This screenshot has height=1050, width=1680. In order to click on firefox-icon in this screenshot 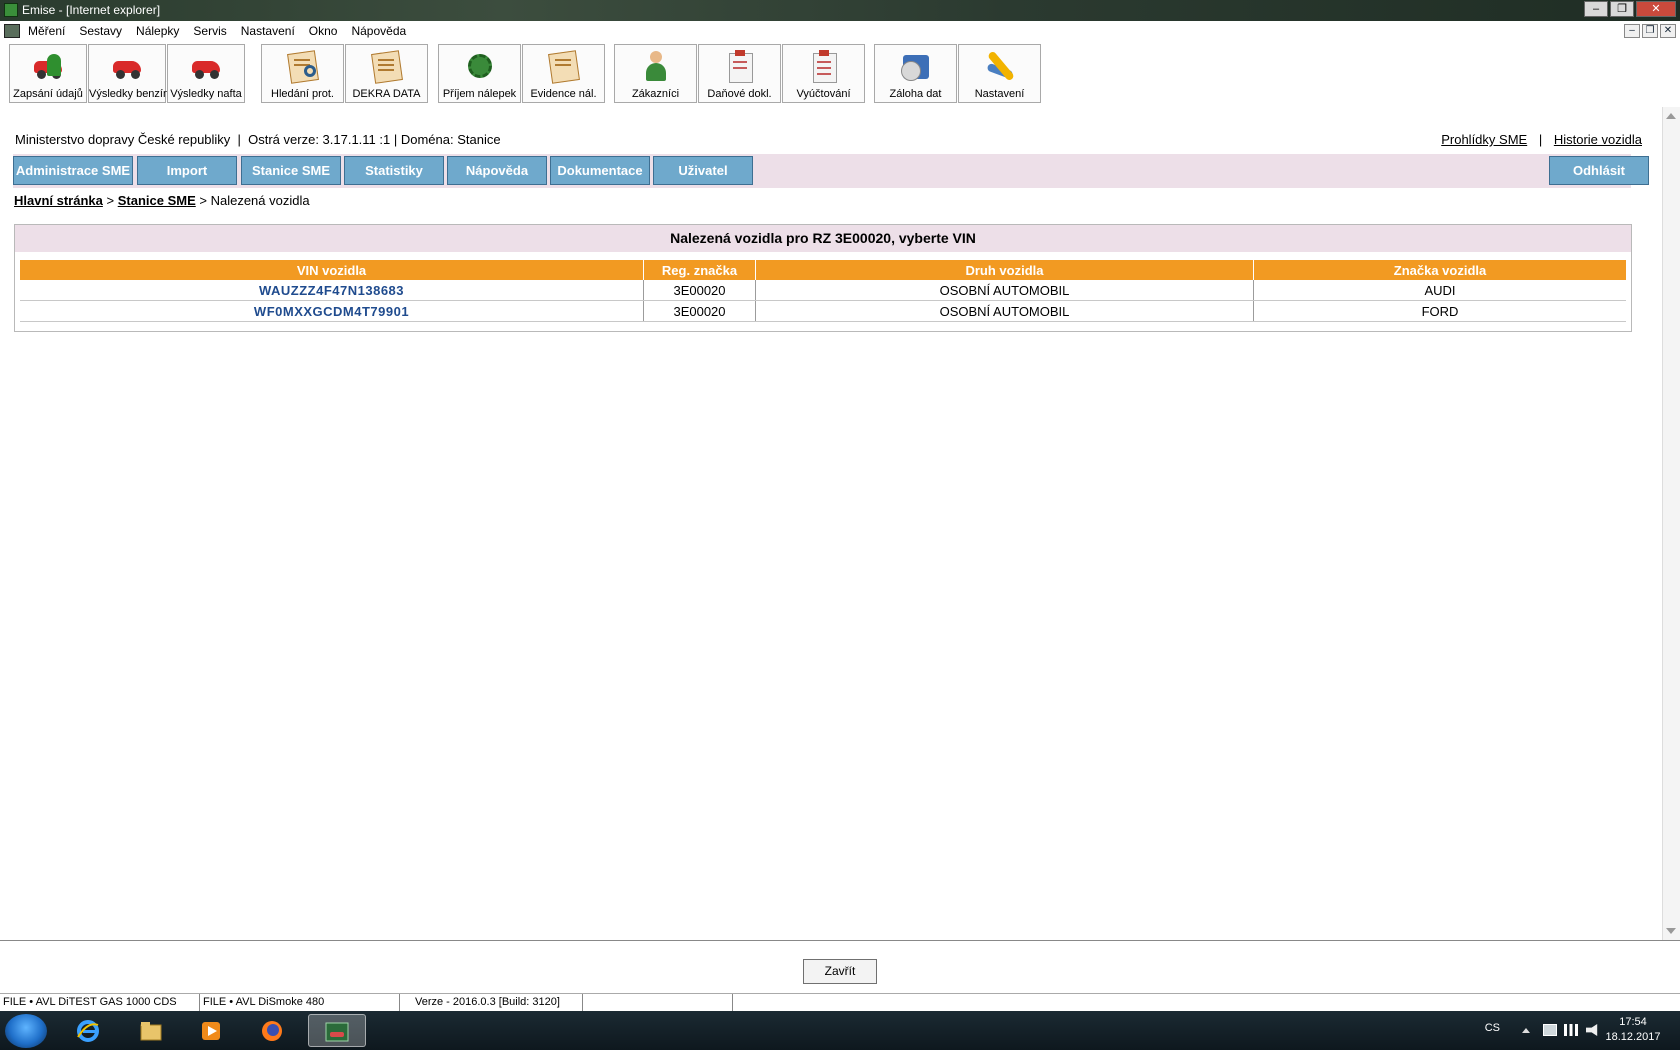, I will do `click(272, 1031)`.